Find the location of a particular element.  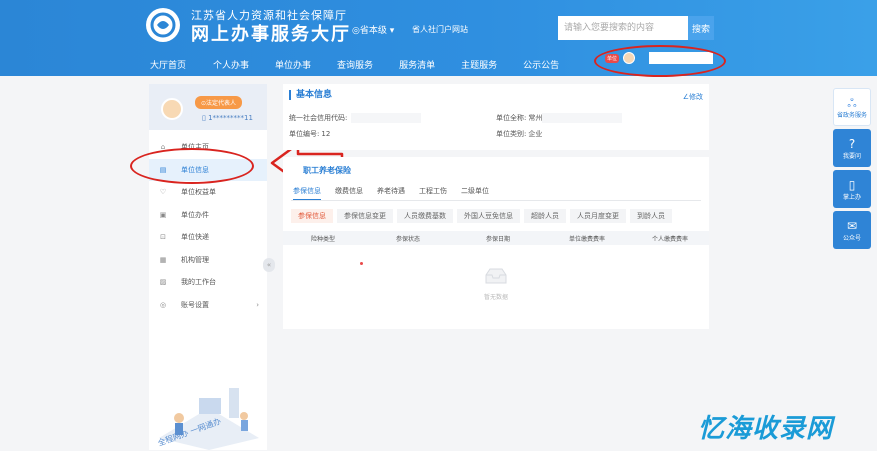

annotation-oval-menu is located at coordinates (192, 166).